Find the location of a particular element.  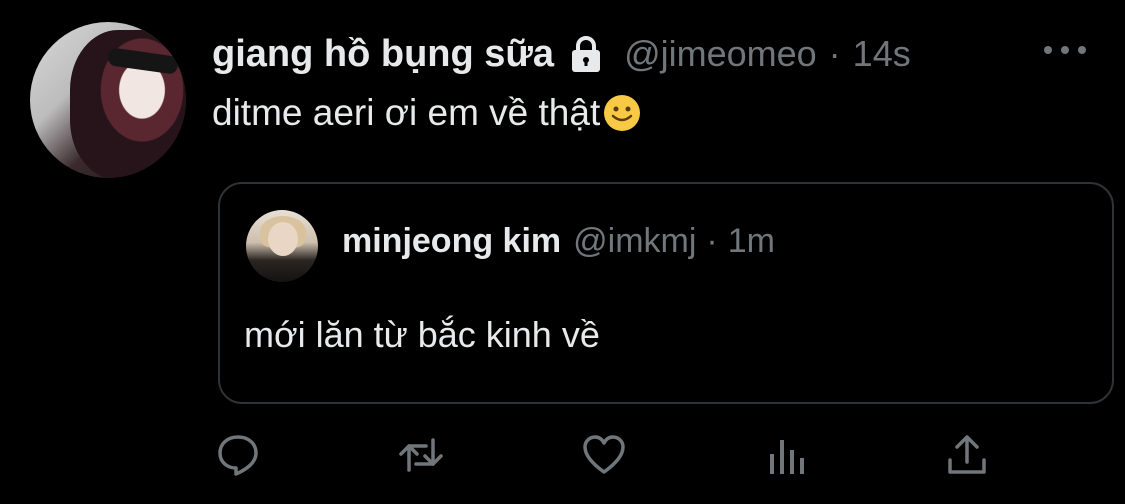

share-button is located at coordinates (967, 455).